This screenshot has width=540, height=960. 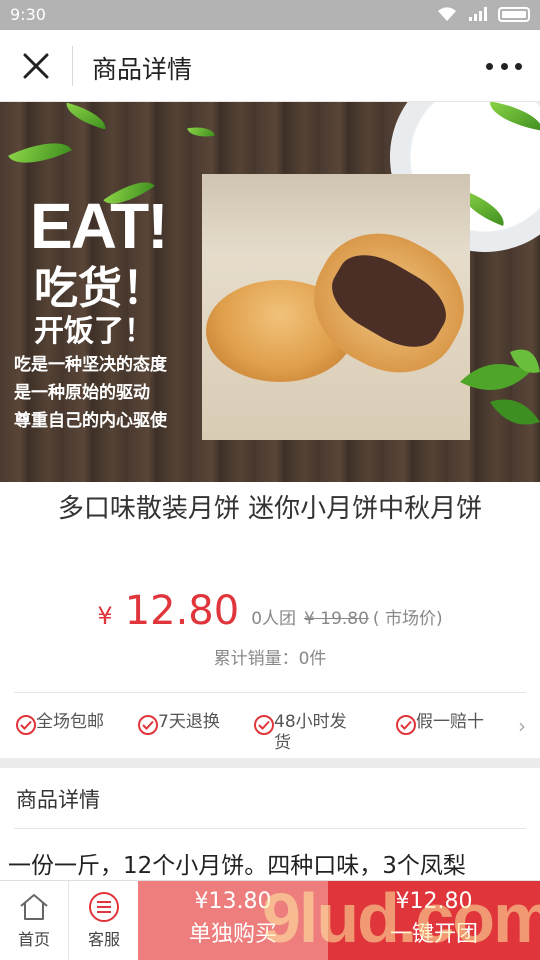 What do you see at coordinates (72, 66) in the screenshot?
I see `nav-divider` at bounding box center [72, 66].